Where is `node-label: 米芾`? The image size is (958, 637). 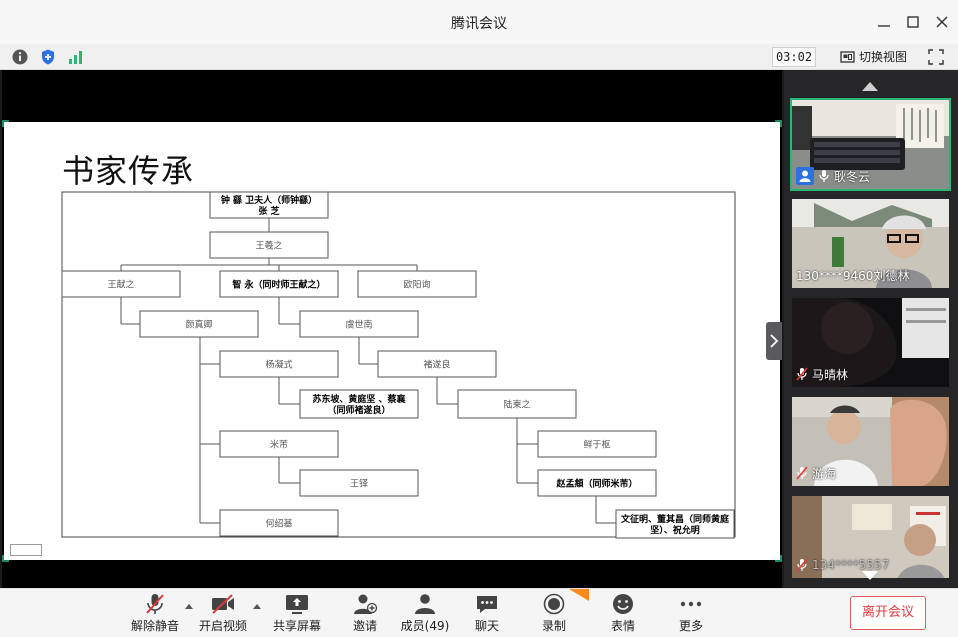 node-label: 米芾 is located at coordinates (279, 445).